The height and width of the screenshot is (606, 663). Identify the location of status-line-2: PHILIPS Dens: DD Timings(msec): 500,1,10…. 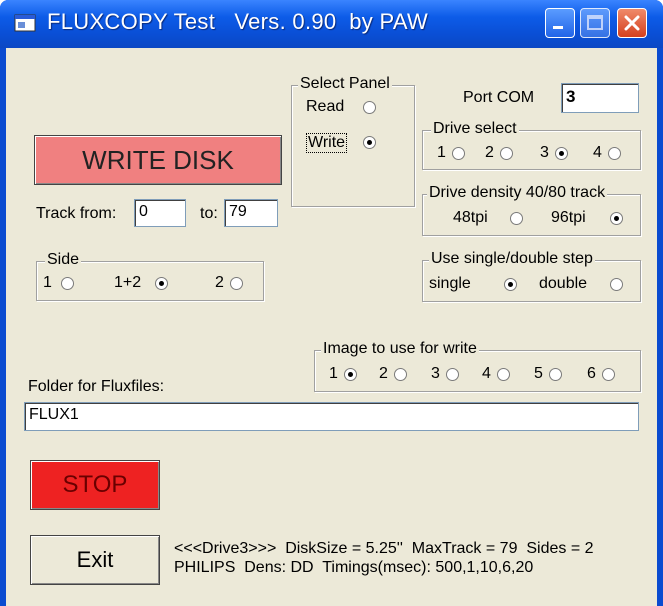
(354, 567).